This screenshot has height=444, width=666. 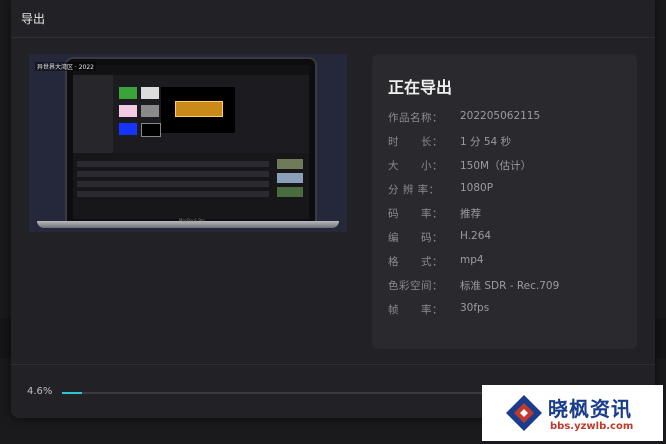 What do you see at coordinates (439, 309) in the screenshot?
I see `info-row-frame-rate: 帧 率： 30fps` at bounding box center [439, 309].